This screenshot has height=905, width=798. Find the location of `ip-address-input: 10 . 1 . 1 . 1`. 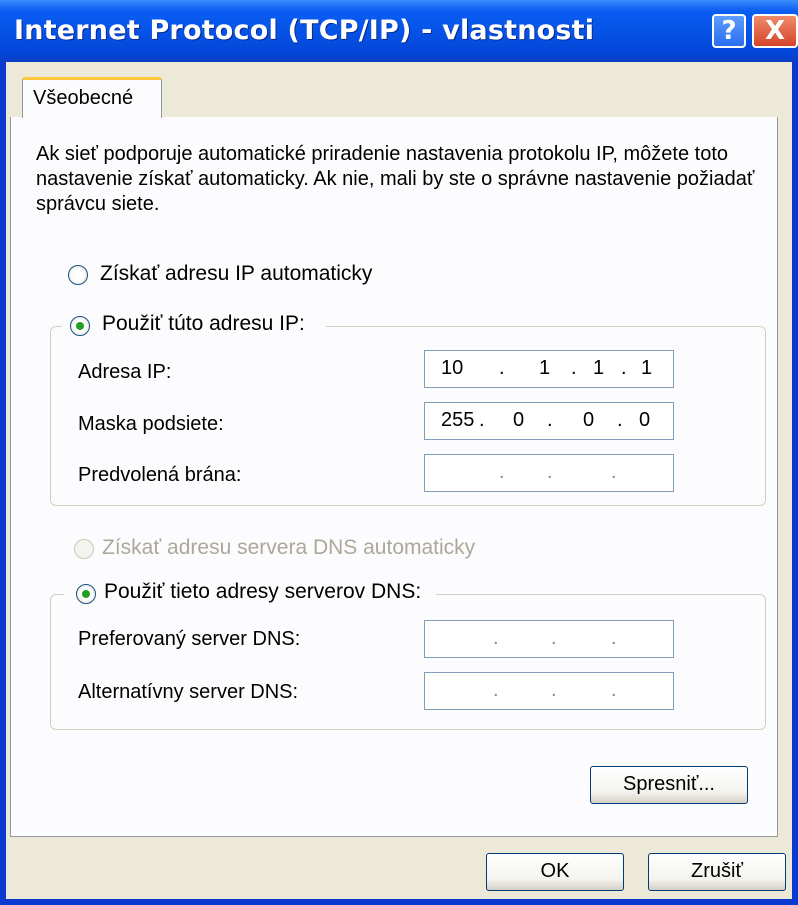

ip-address-input: 10 . 1 . 1 . 1 is located at coordinates (549, 369).